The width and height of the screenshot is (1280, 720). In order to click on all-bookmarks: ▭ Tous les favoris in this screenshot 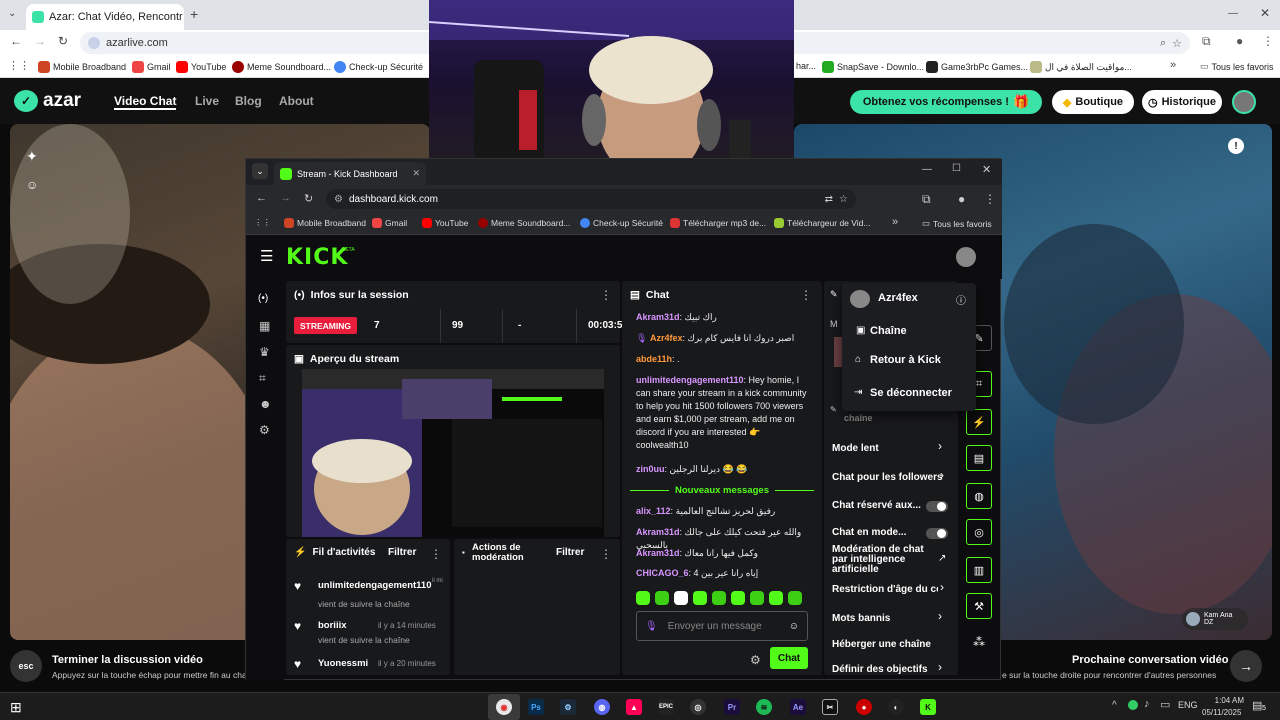, I will do `click(1237, 66)`.